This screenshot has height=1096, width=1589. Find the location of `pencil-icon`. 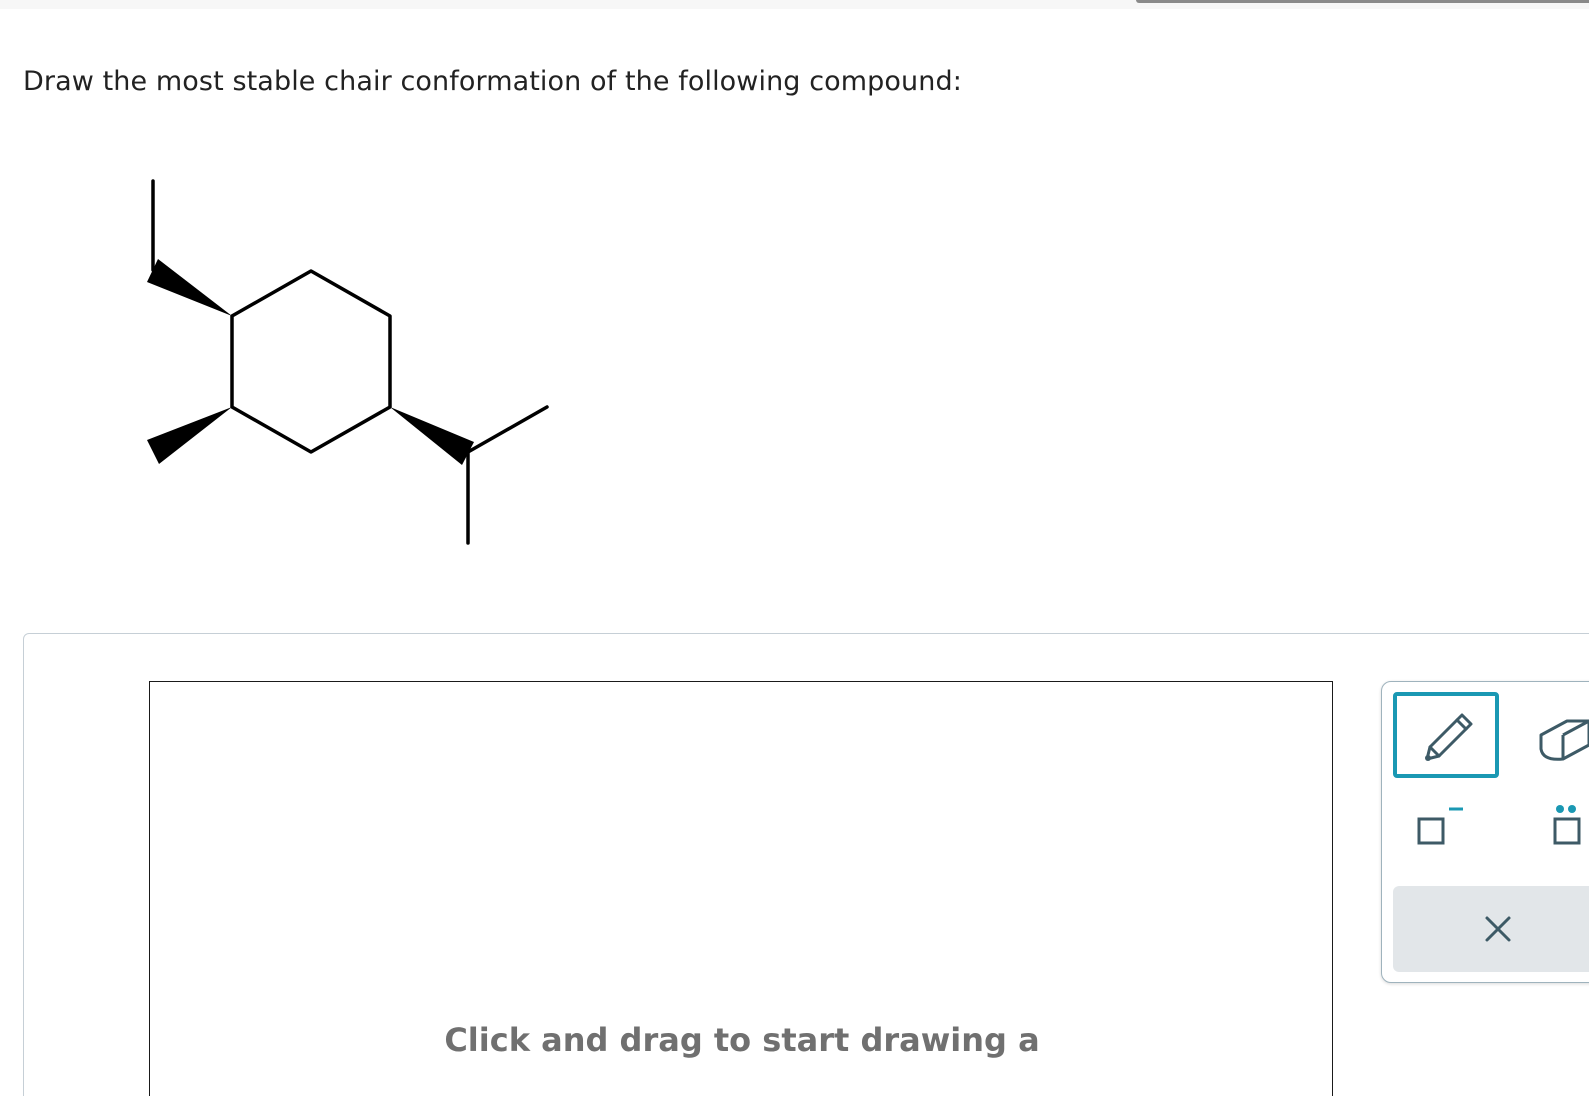

pencil-icon is located at coordinates (1449, 737).